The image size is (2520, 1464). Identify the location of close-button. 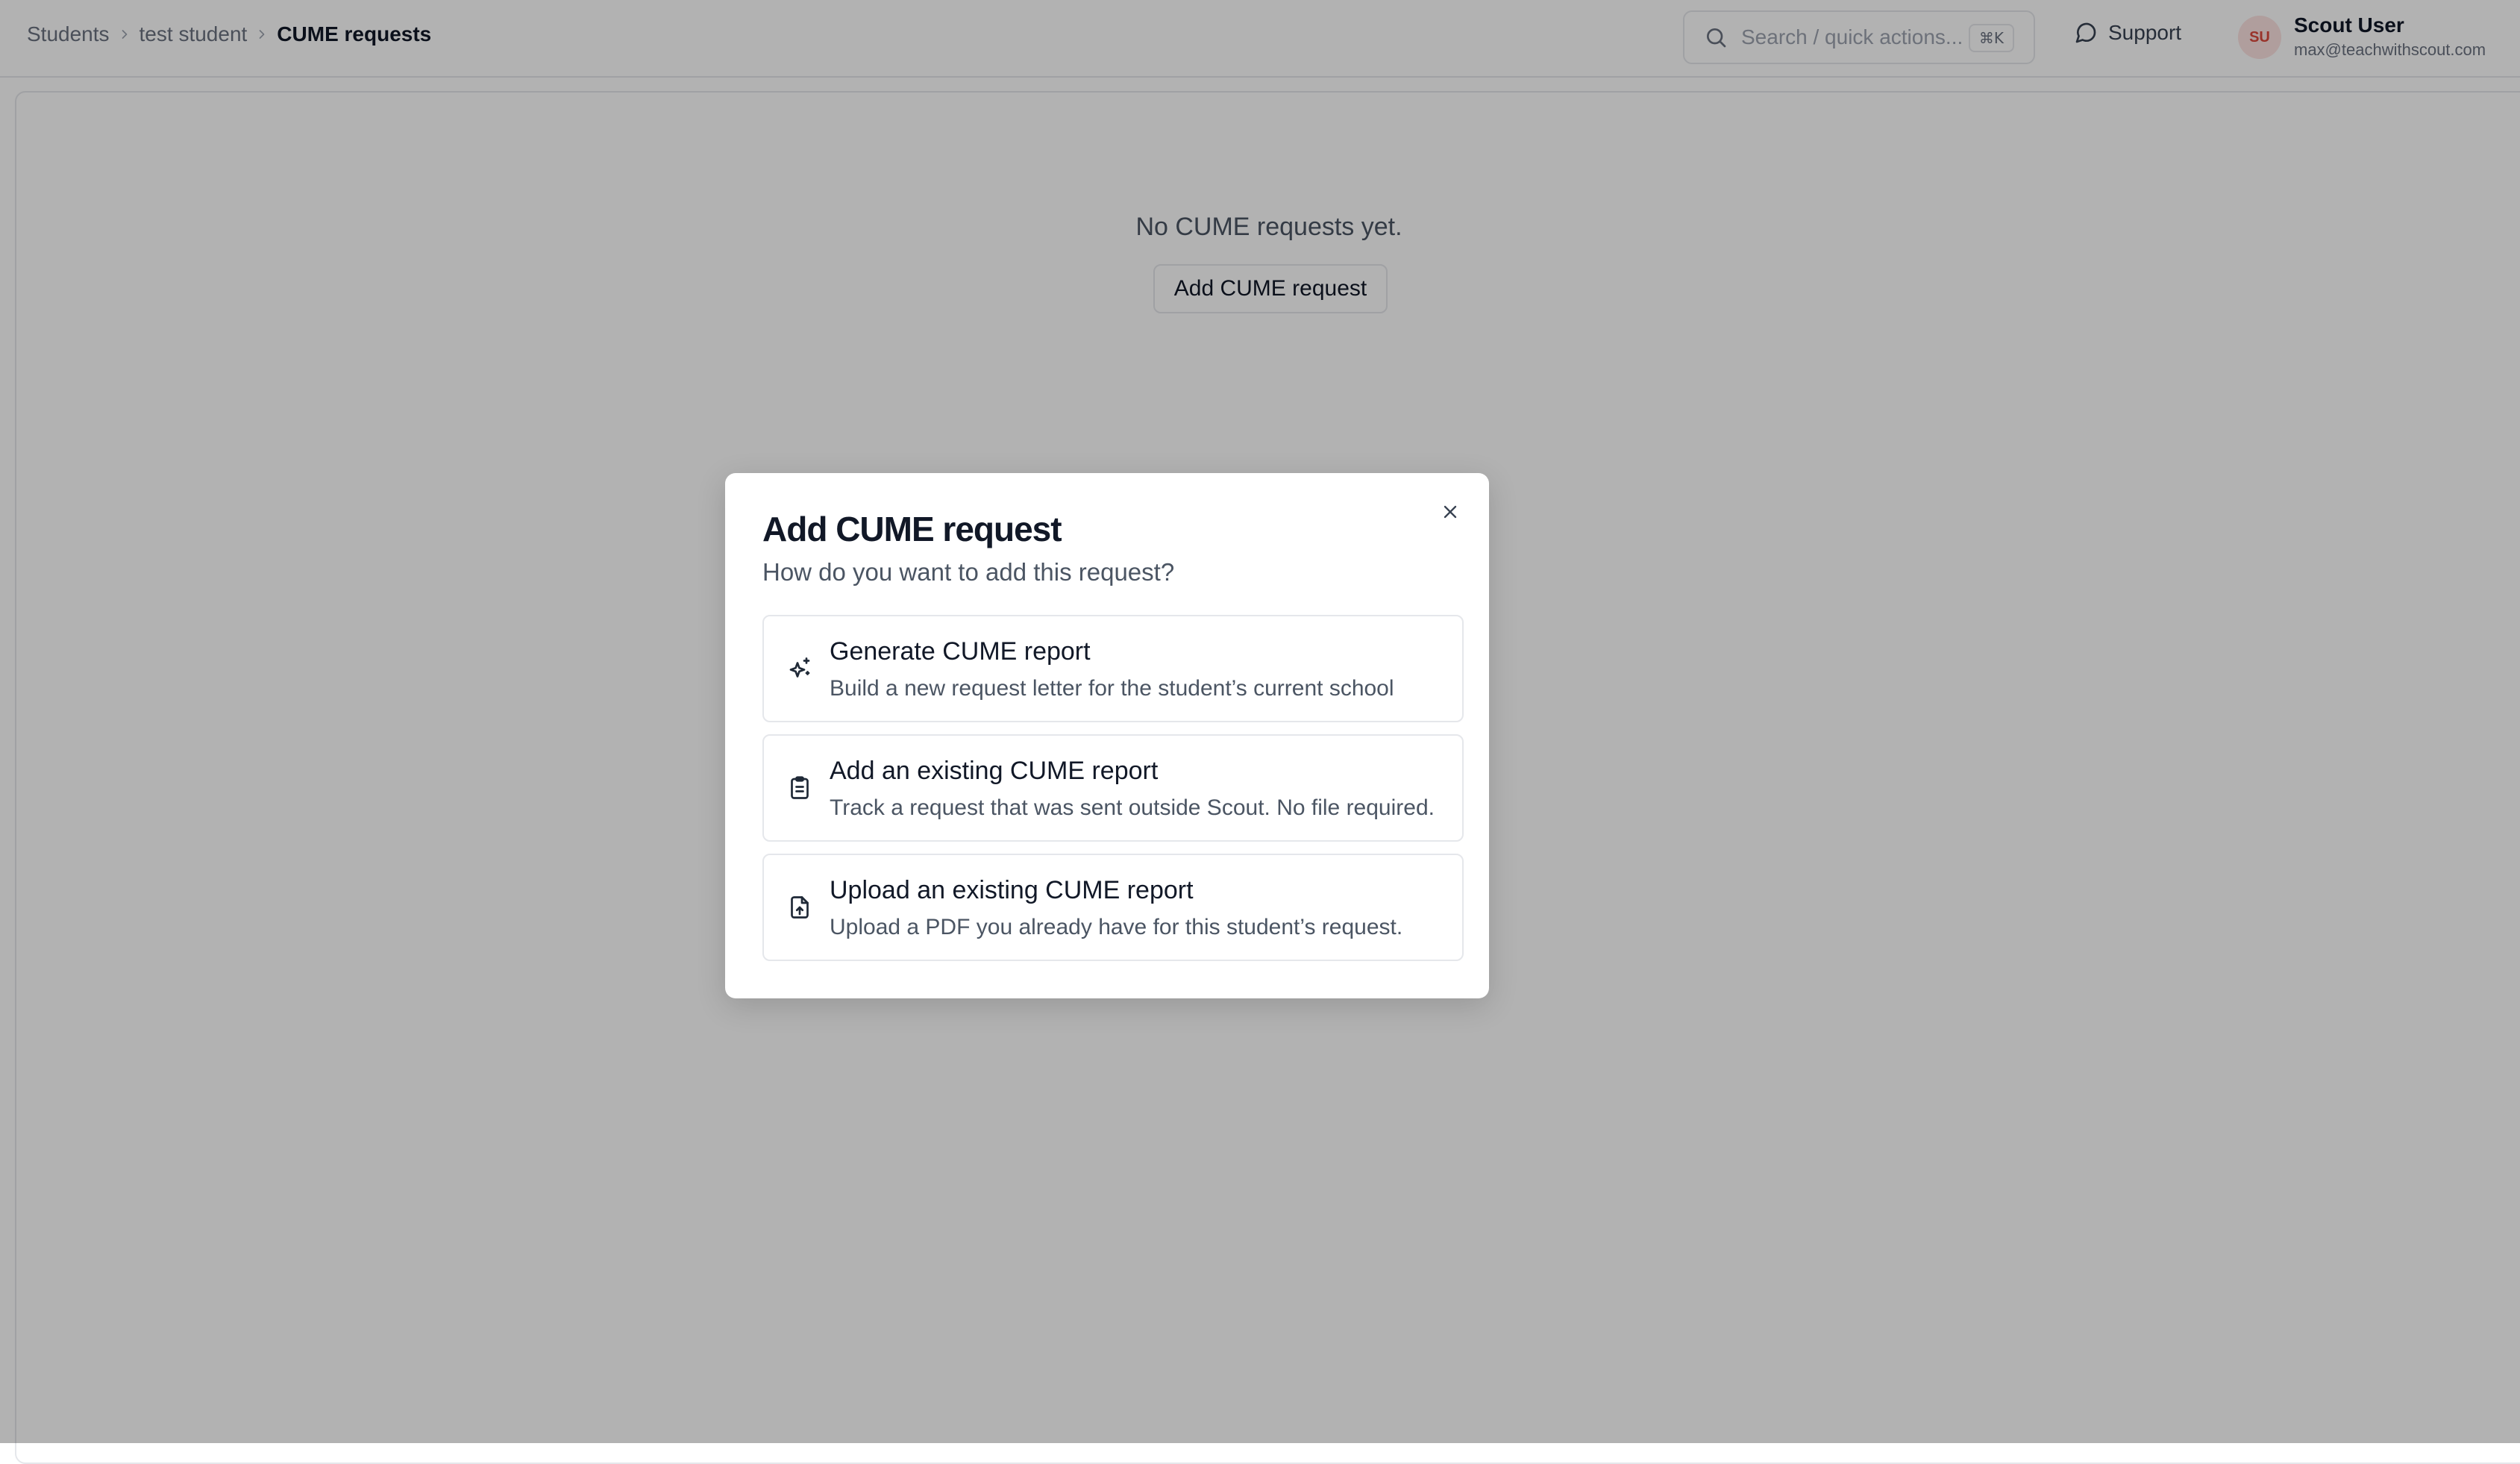
(1450, 512).